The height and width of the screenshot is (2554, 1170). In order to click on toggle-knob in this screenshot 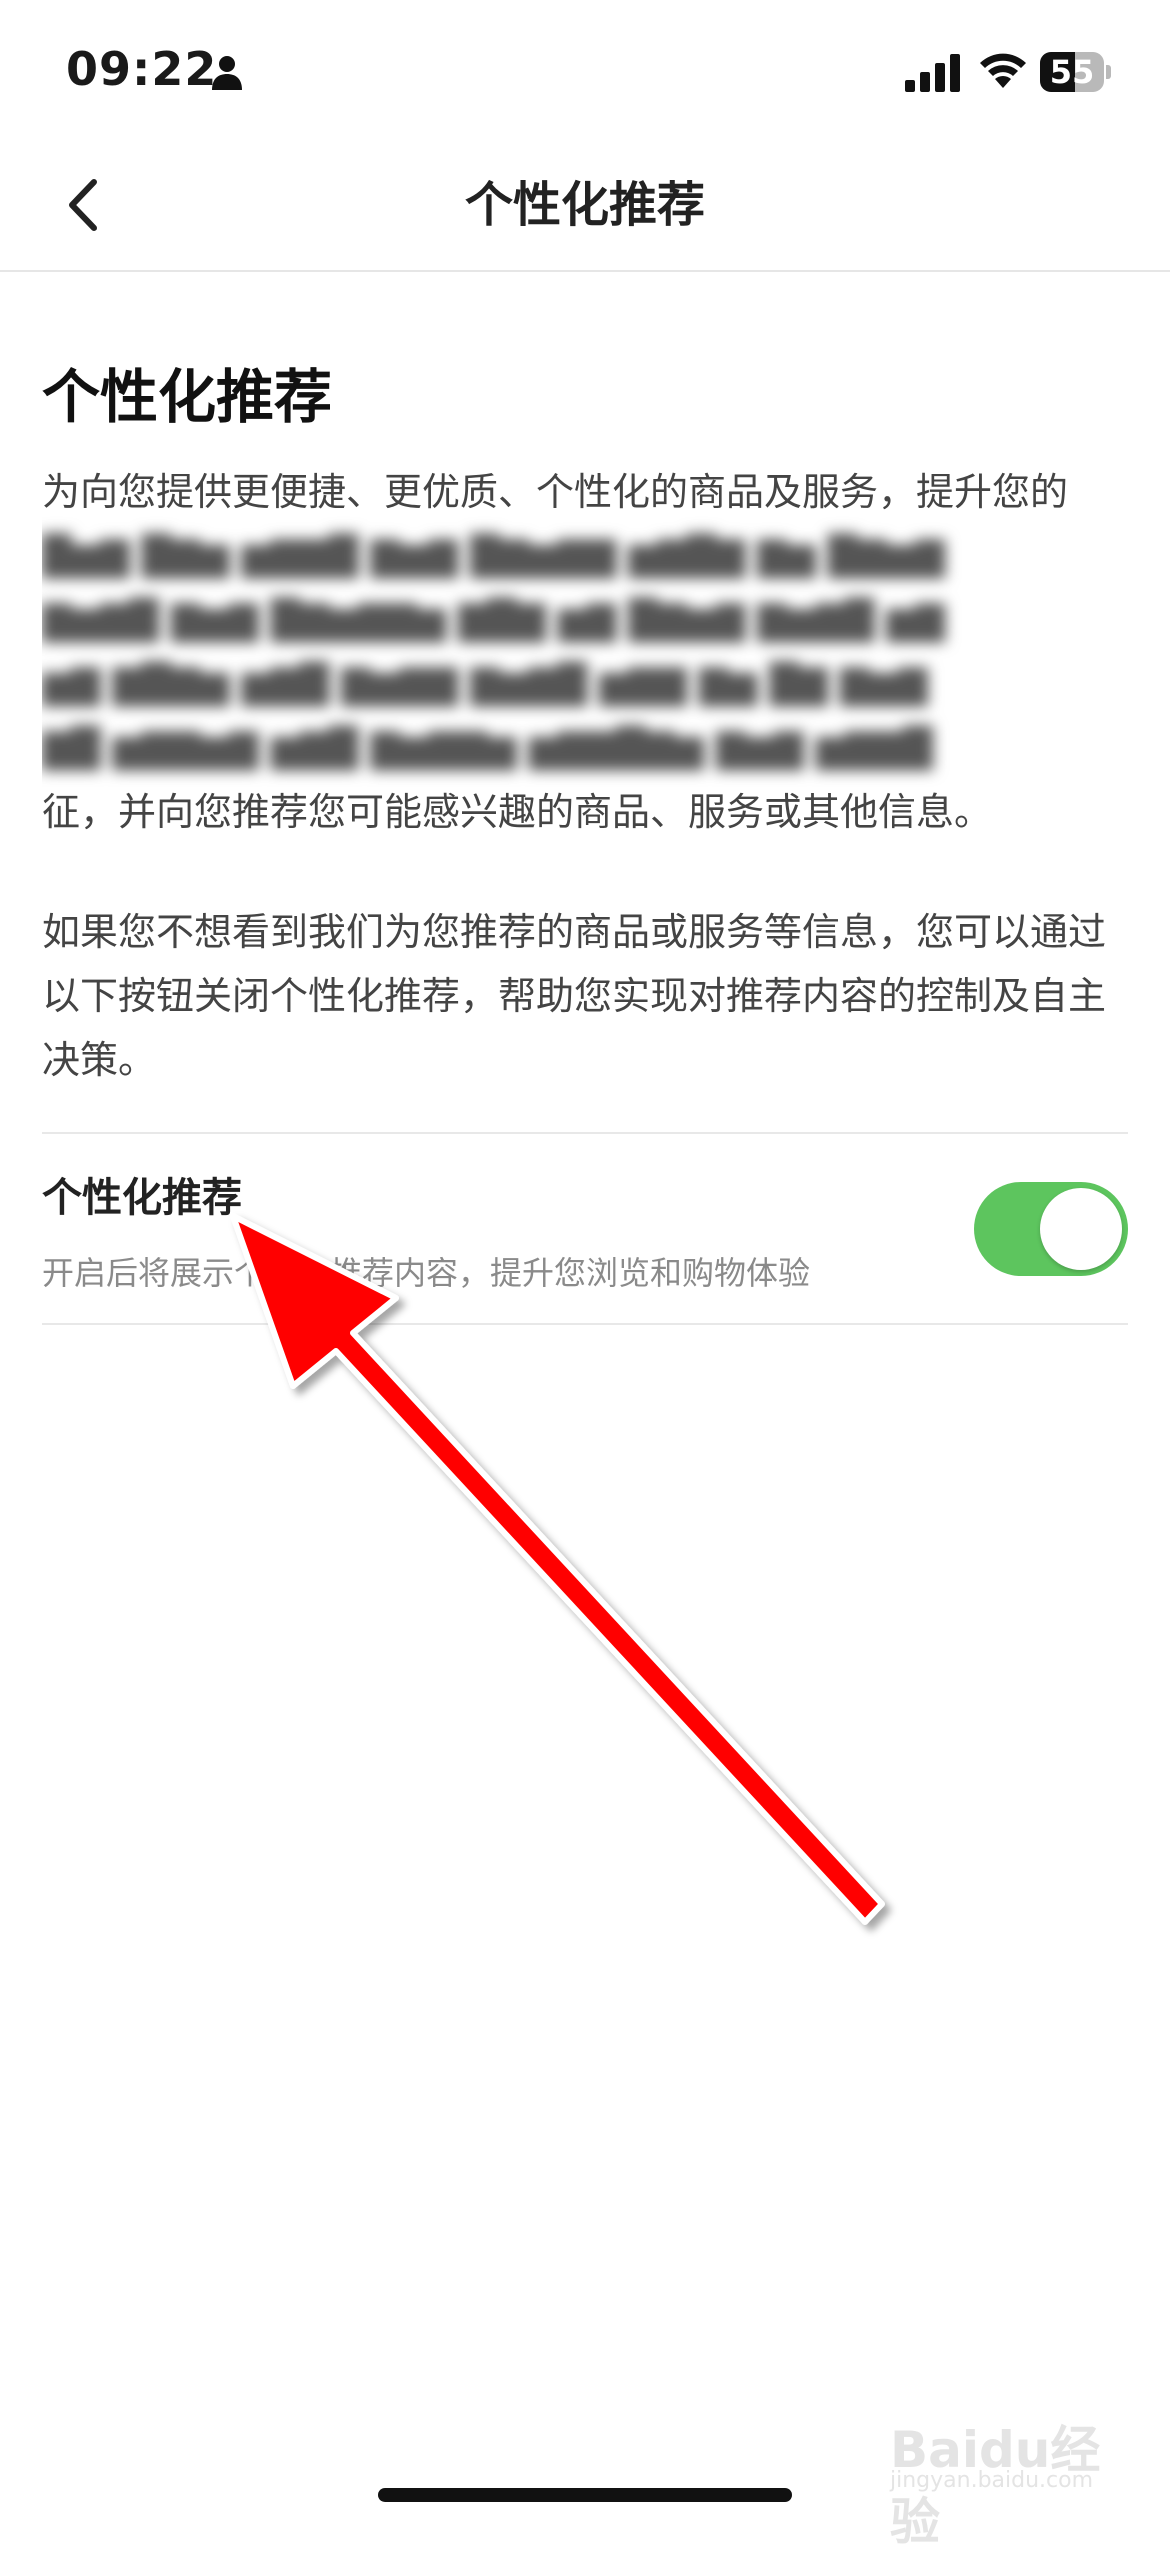, I will do `click(1081, 1229)`.